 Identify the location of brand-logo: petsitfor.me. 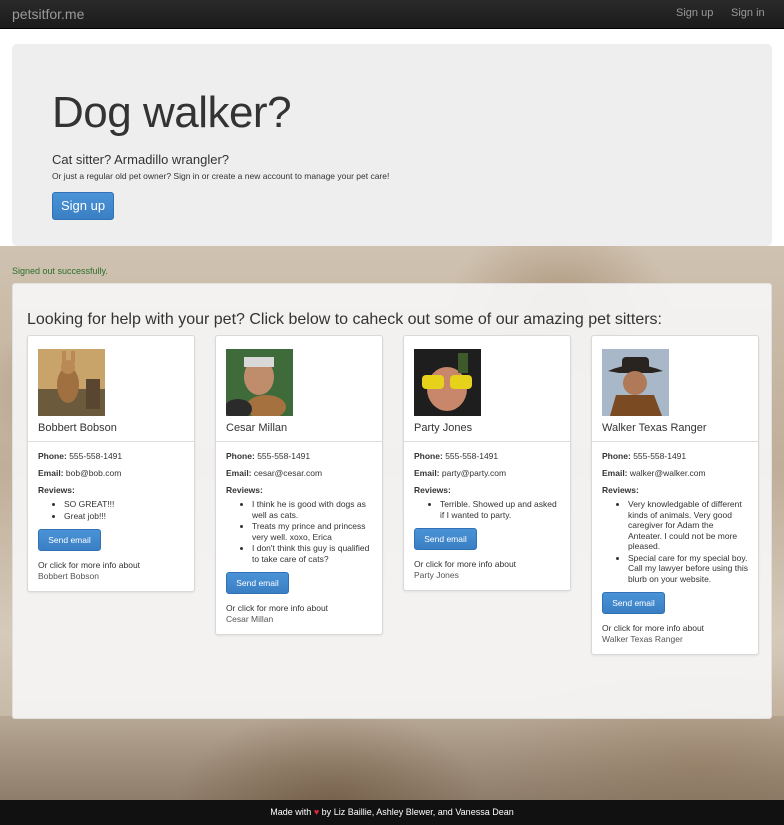
(48, 14).